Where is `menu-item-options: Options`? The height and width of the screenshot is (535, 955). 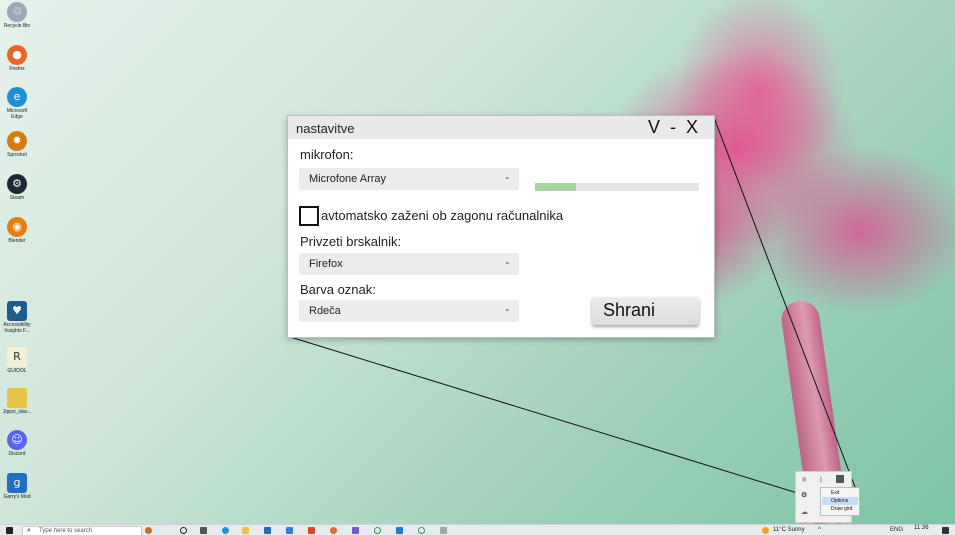
menu-item-options: Options is located at coordinates (840, 501).